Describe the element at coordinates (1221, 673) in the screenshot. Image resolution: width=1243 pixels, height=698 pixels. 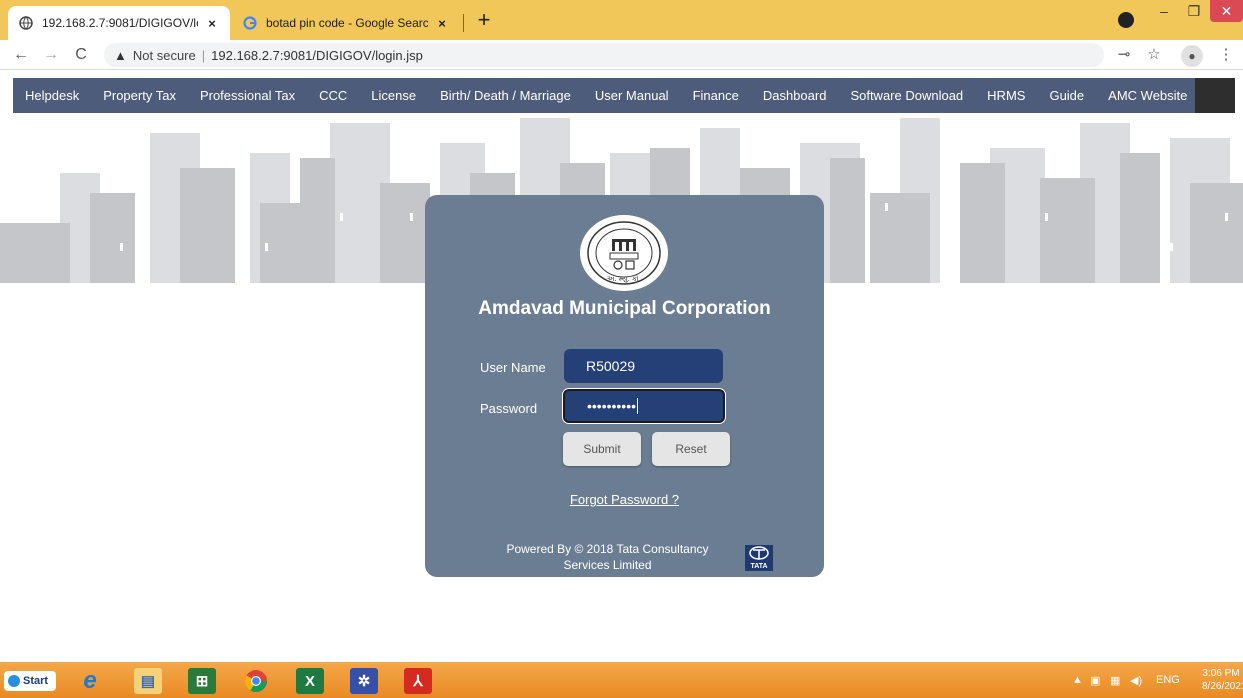
I see `clock-time: 3:06 PM` at that location.